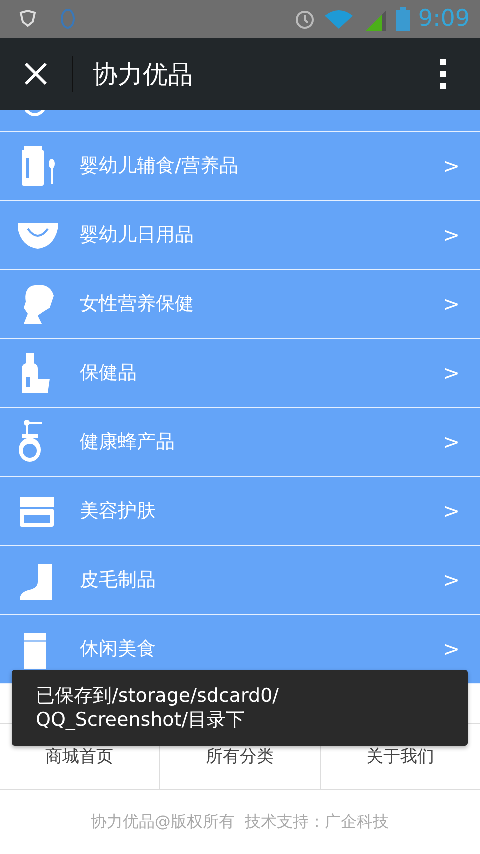 This screenshot has width=480, height=854. Describe the element at coordinates (127, 442) in the screenshot. I see `category-label: 健康蜂产品` at that location.